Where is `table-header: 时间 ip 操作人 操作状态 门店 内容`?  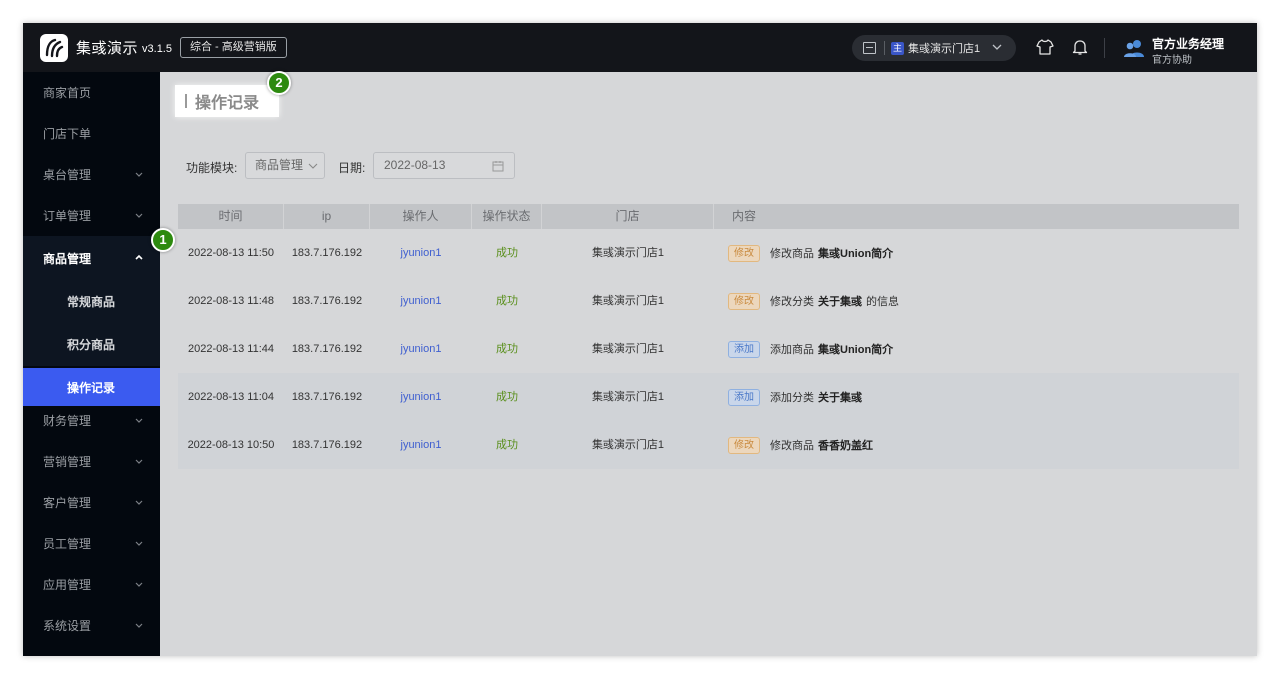
table-header: 时间 ip 操作人 操作状态 门店 内容 is located at coordinates (708, 216).